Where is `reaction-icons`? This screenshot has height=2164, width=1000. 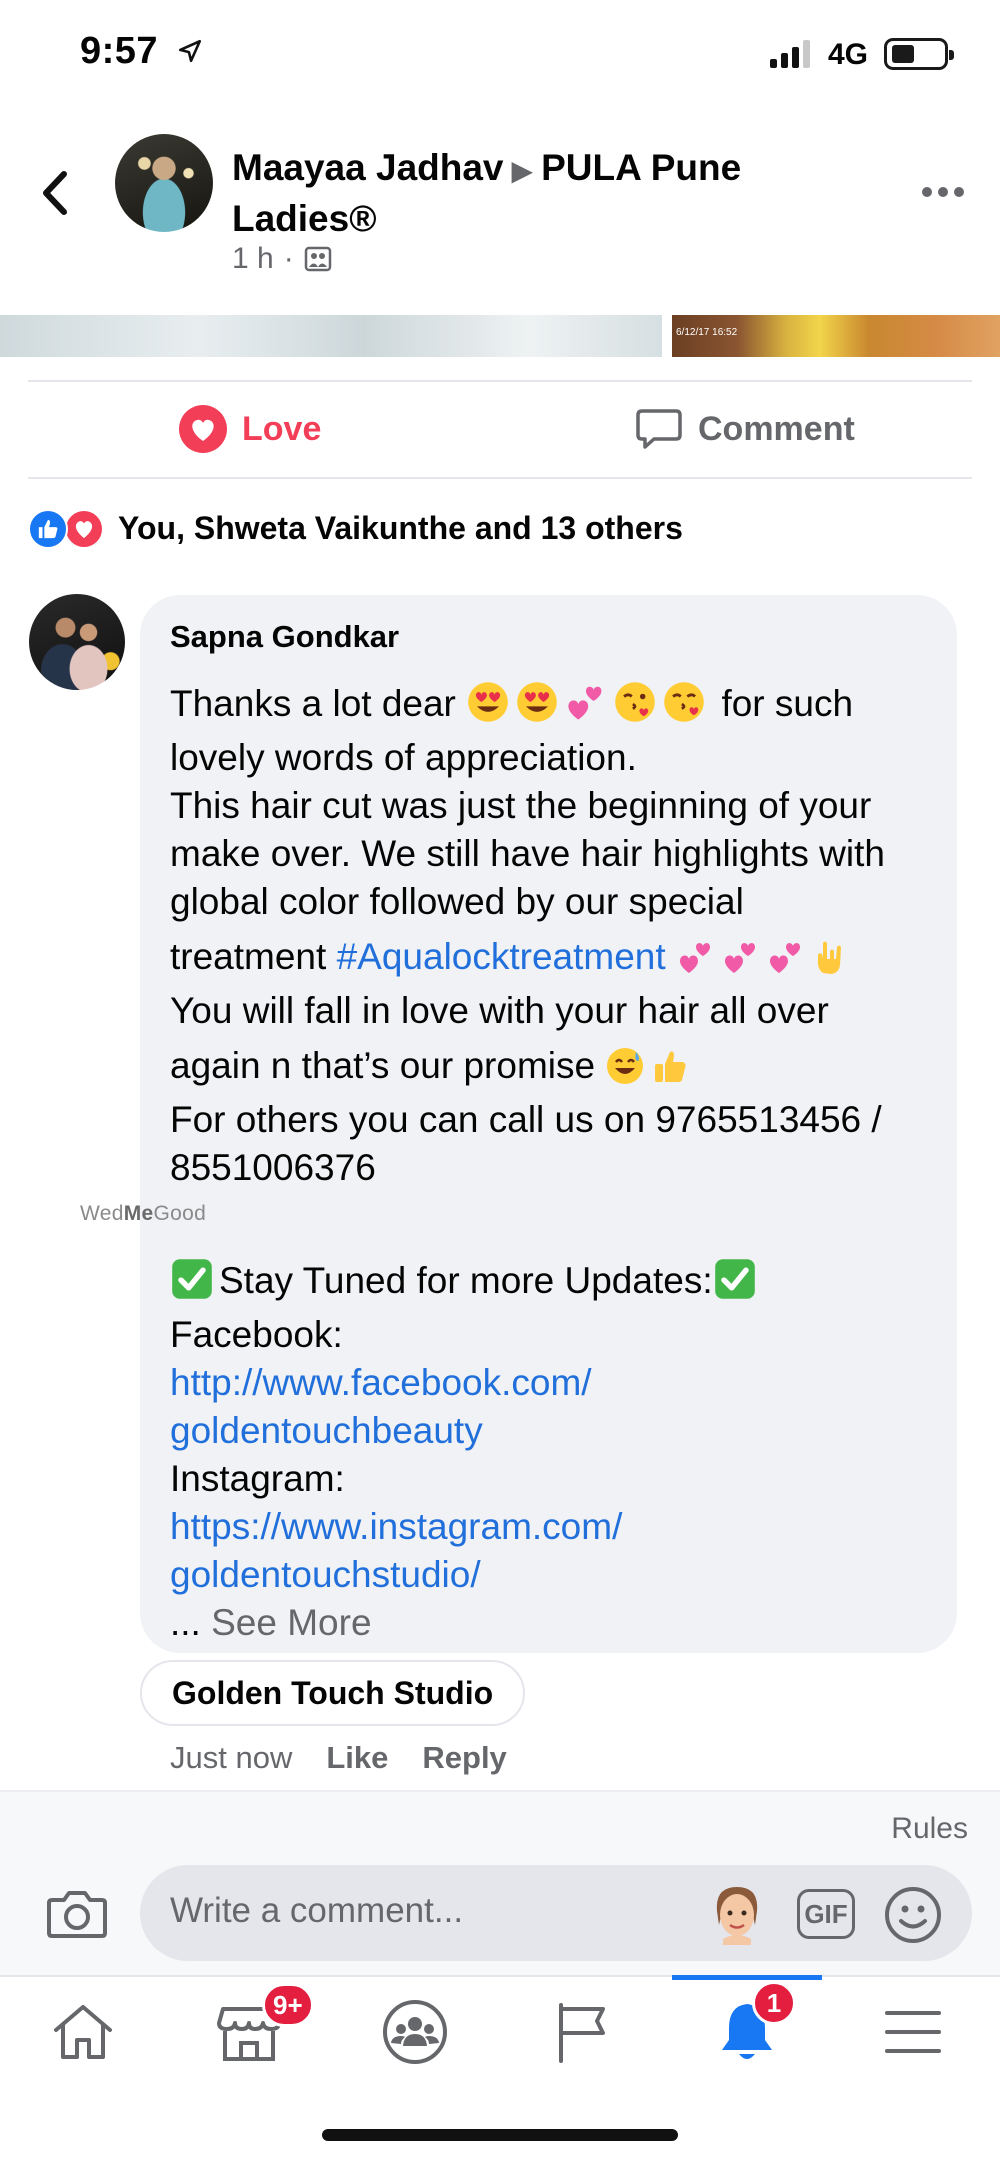
reaction-icons is located at coordinates (70, 528).